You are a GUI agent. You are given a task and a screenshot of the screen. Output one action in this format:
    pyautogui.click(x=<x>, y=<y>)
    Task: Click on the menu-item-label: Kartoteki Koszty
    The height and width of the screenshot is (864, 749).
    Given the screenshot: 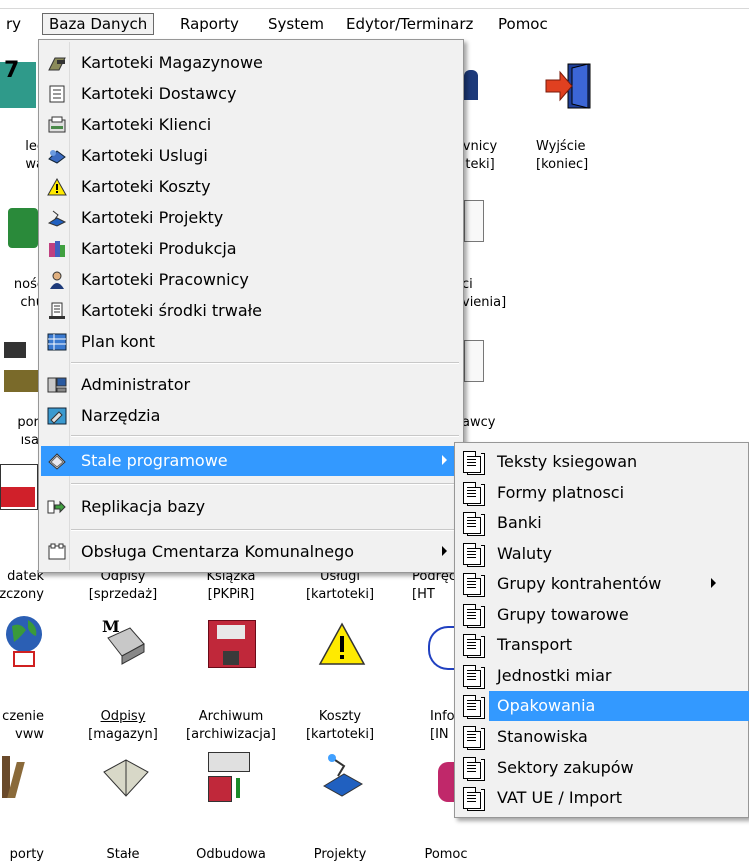 What is the action you would take?
    pyautogui.click(x=146, y=186)
    